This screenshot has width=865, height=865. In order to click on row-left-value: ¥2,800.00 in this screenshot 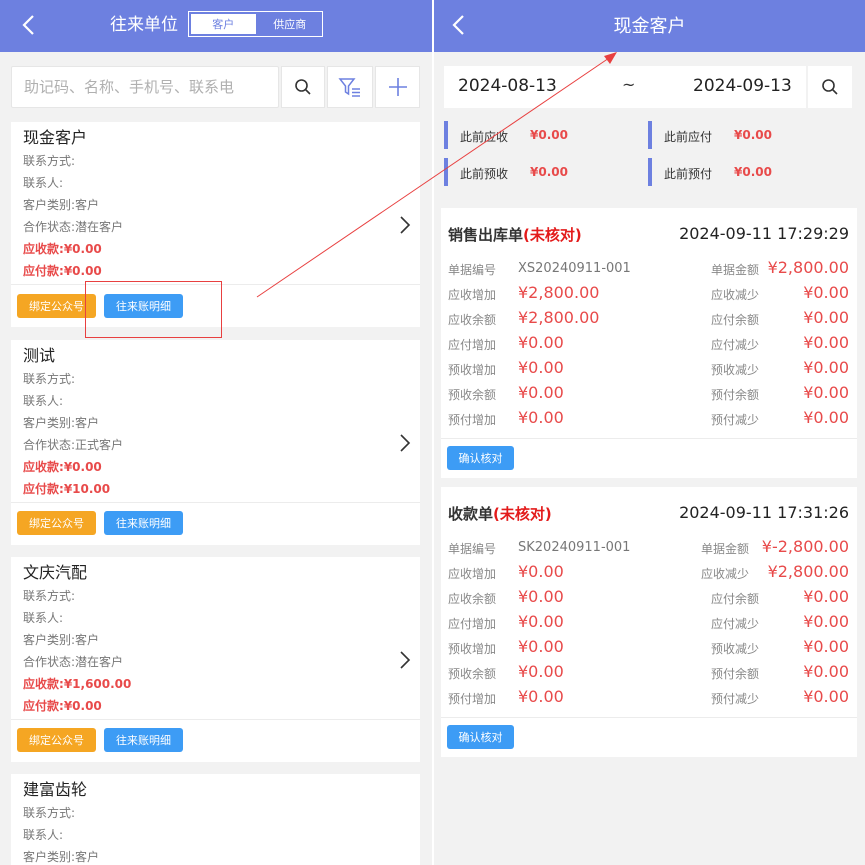, I will do `click(559, 292)`.